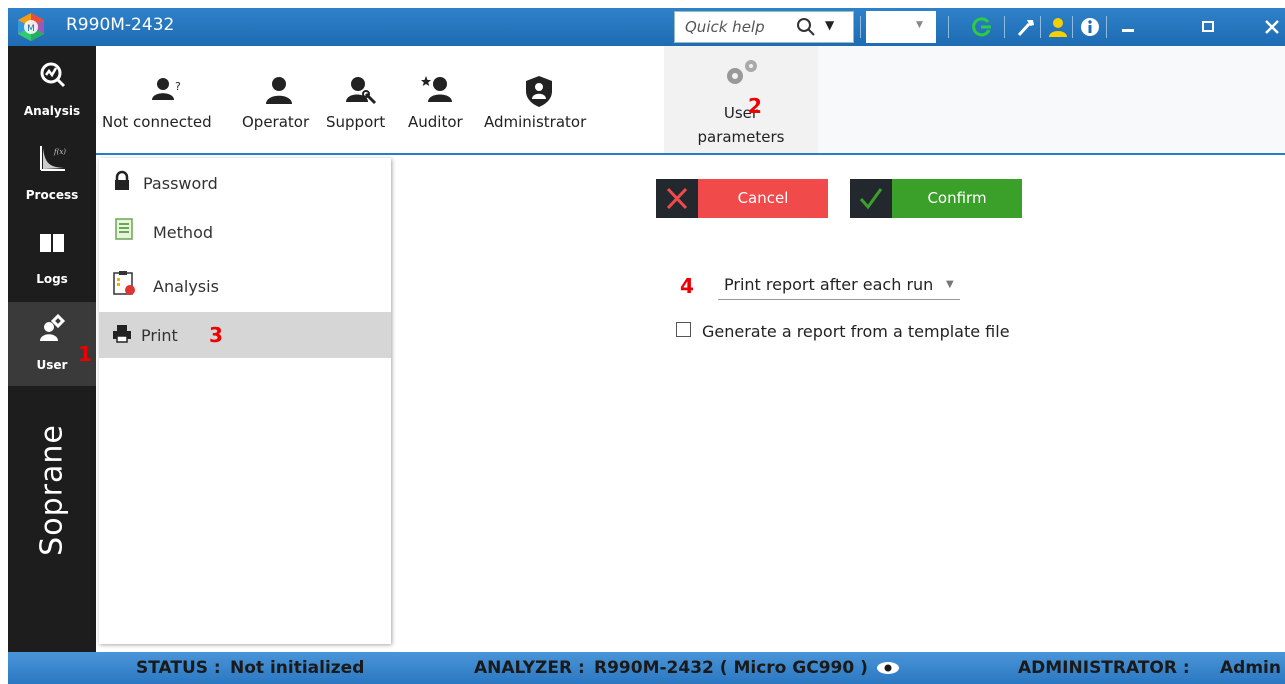 This screenshot has width=1285, height=684. I want to click on ribbon-administrator: Administrator, so click(540, 99).